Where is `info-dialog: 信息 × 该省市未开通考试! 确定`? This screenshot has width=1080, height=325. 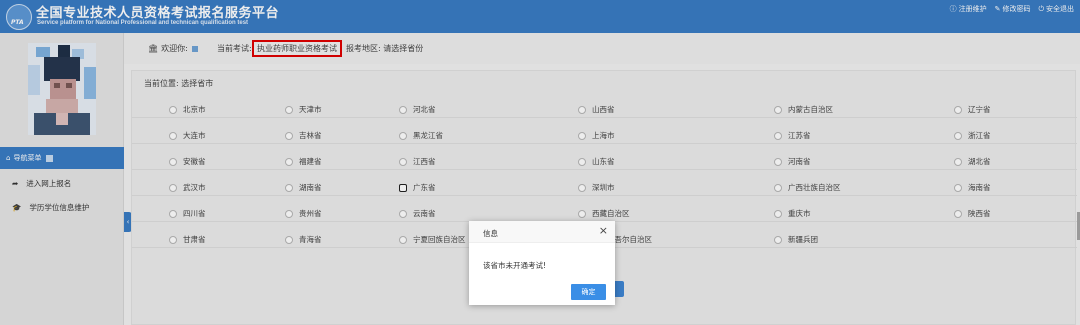 info-dialog: 信息 × 该省市未开通考试! 确定 is located at coordinates (542, 263).